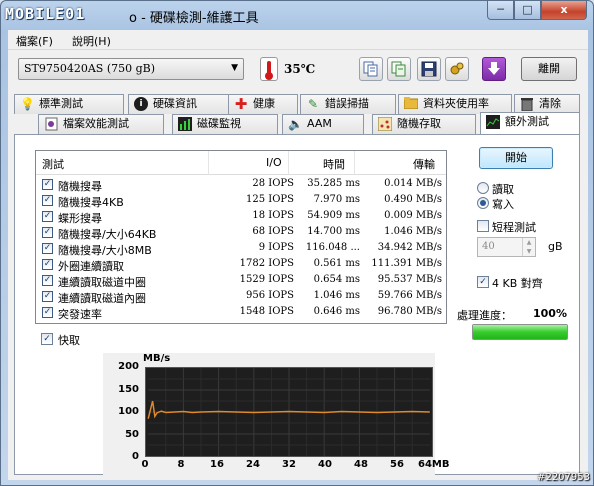 This screenshot has width=594, height=486. What do you see at coordinates (457, 69) in the screenshot?
I see `settings-button` at bounding box center [457, 69].